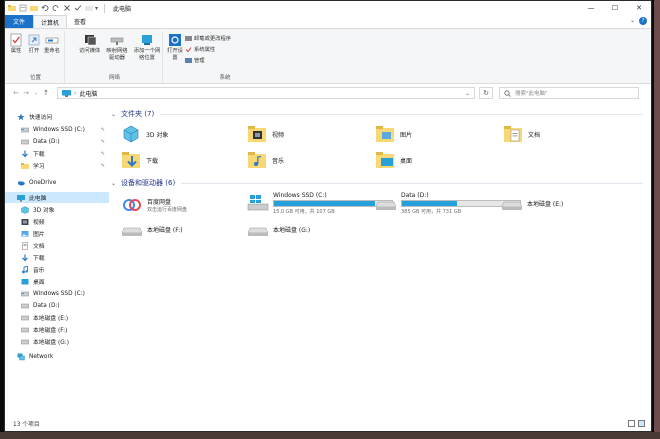  What do you see at coordinates (57, 141) in the screenshot?
I see `sidebar-item-data-pinned: Data (D:) ✎` at bounding box center [57, 141].